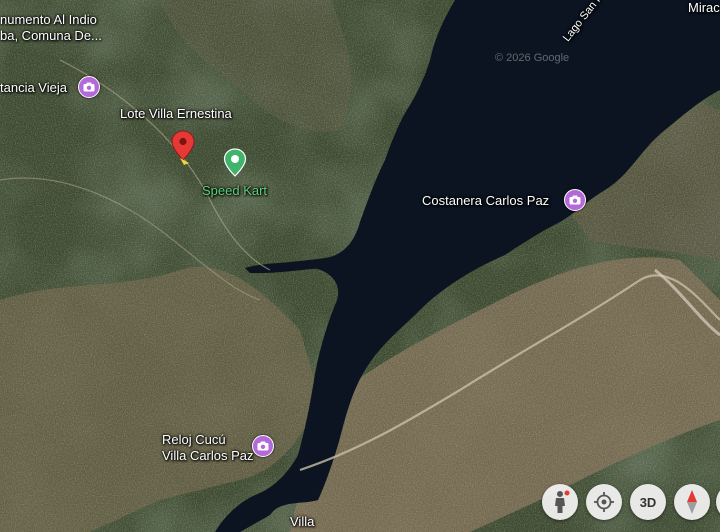  I want to click on poi-reloj-cucu-marker, so click(263, 446).